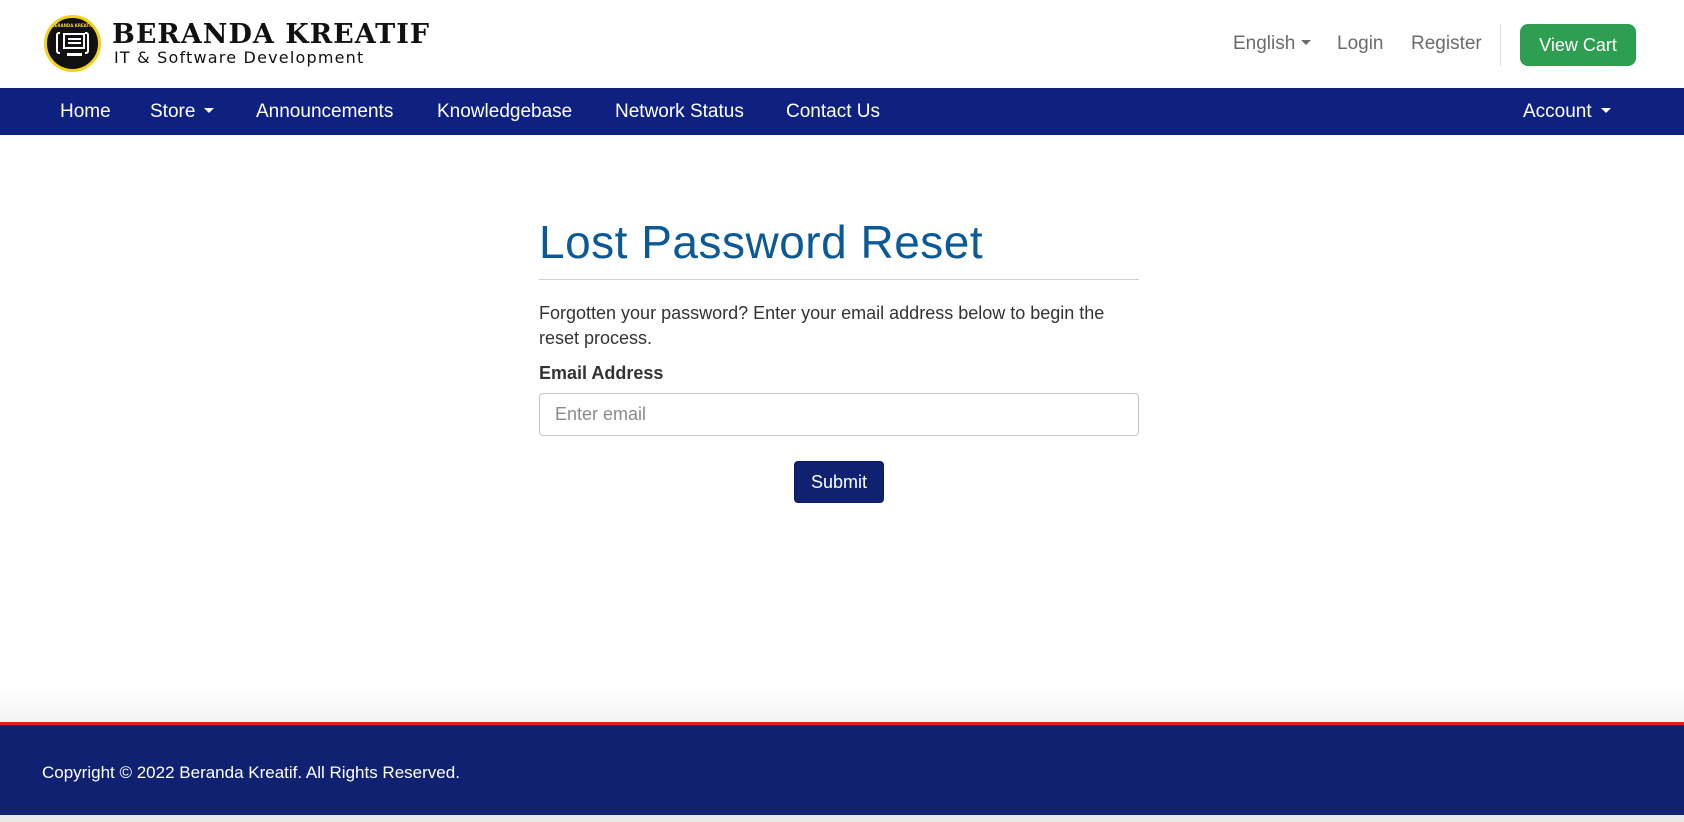 The width and height of the screenshot is (1684, 822). I want to click on logo-ring-text: BERANDA KREATIF, so click(72, 25).